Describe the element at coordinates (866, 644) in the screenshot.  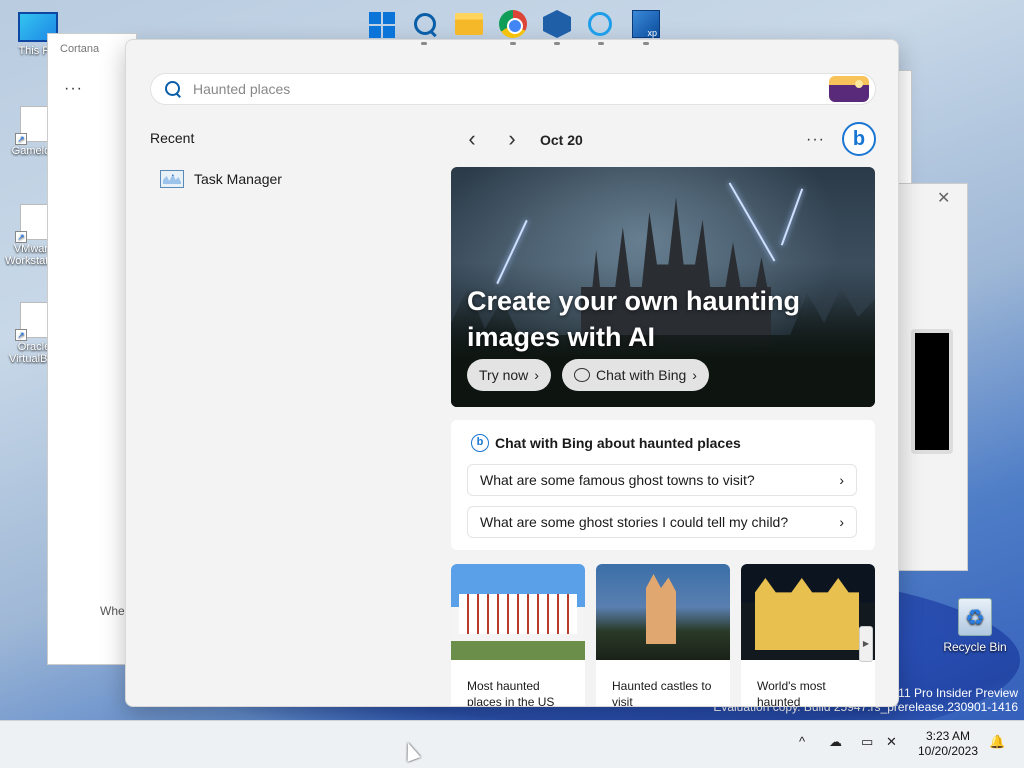
I see `scroll-right-button: ▶` at that location.